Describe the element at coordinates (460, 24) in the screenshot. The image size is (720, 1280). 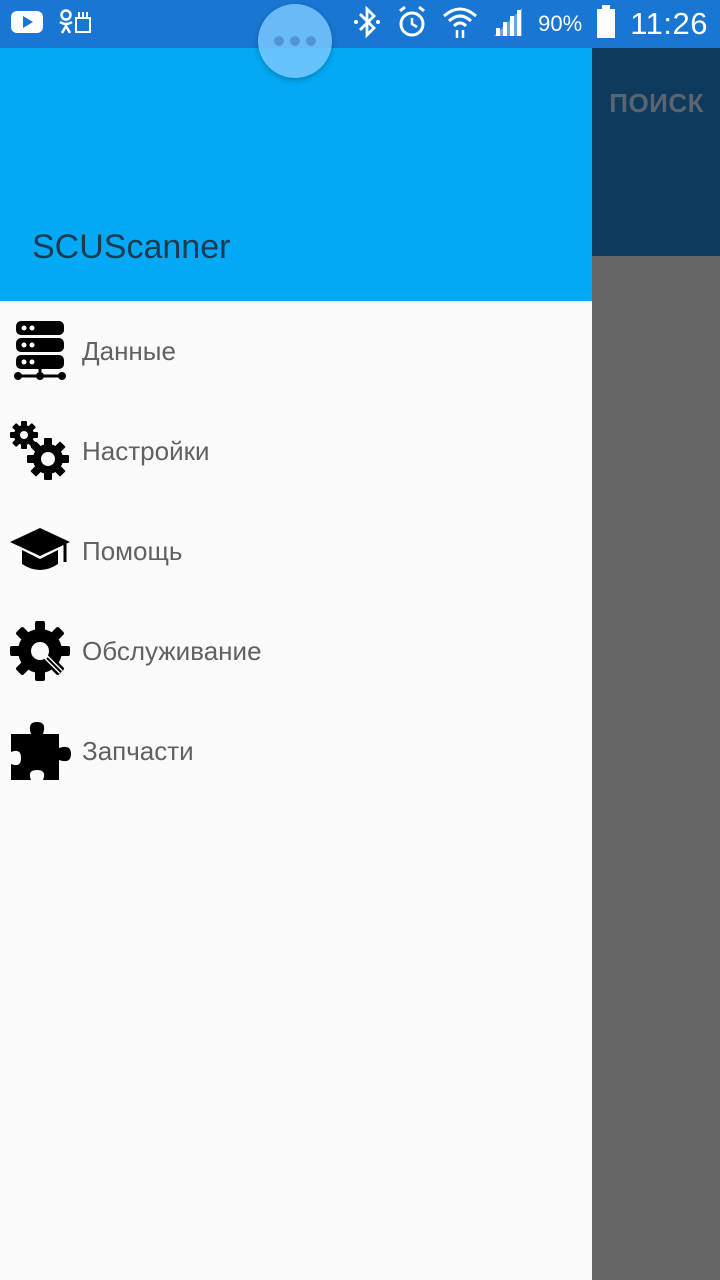
I see `wifi-icon` at that location.